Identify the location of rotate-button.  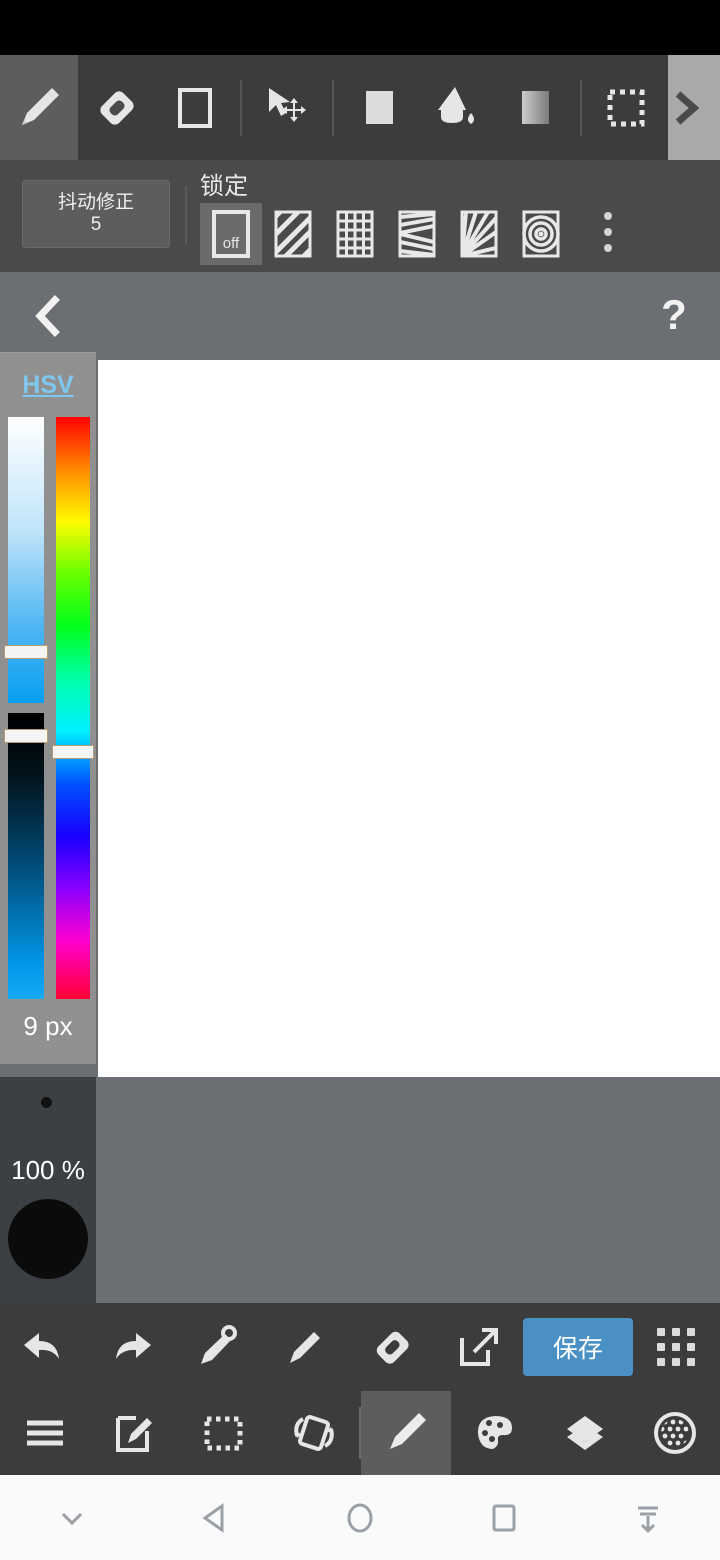
(314, 1433).